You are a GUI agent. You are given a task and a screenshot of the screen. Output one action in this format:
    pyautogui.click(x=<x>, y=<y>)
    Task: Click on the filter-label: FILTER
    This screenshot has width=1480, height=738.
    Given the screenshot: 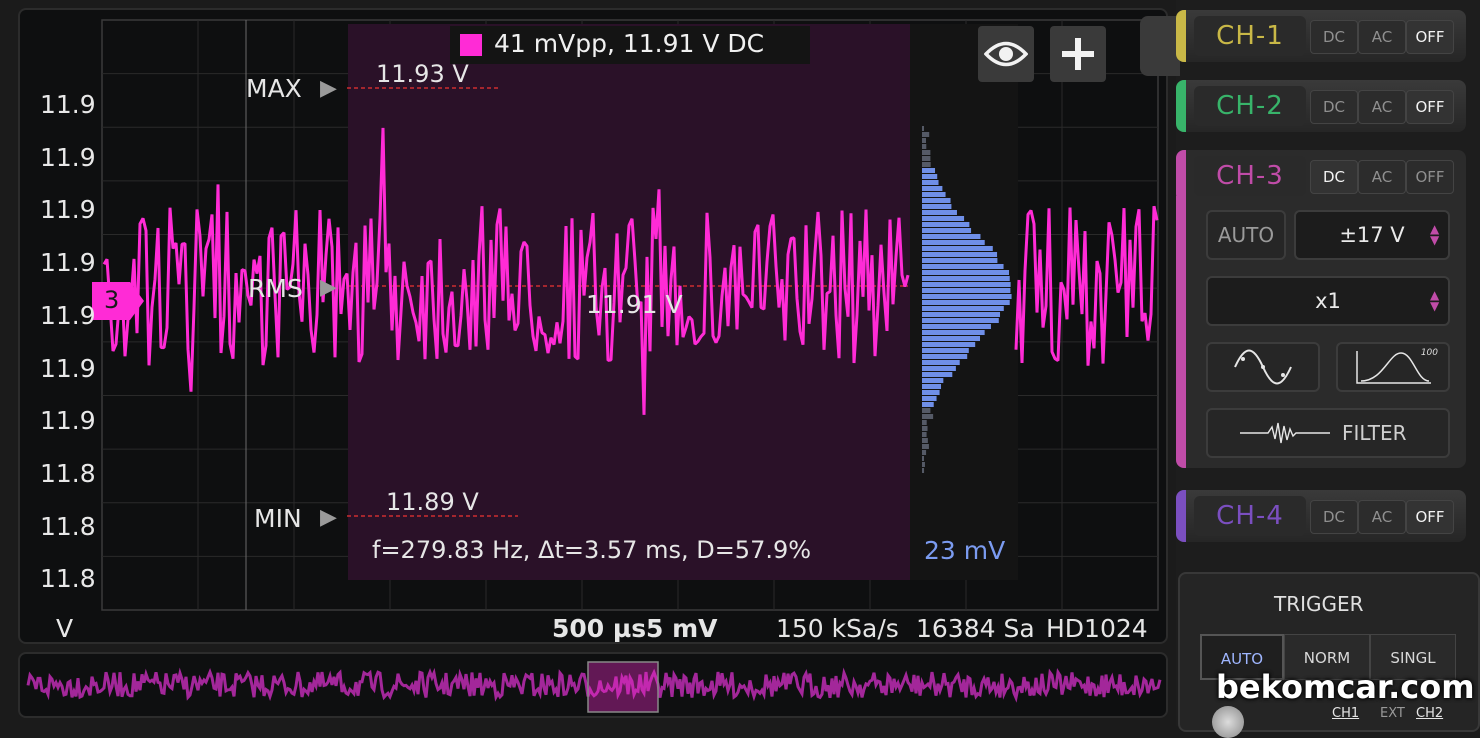 What is the action you would take?
    pyautogui.click(x=1374, y=433)
    